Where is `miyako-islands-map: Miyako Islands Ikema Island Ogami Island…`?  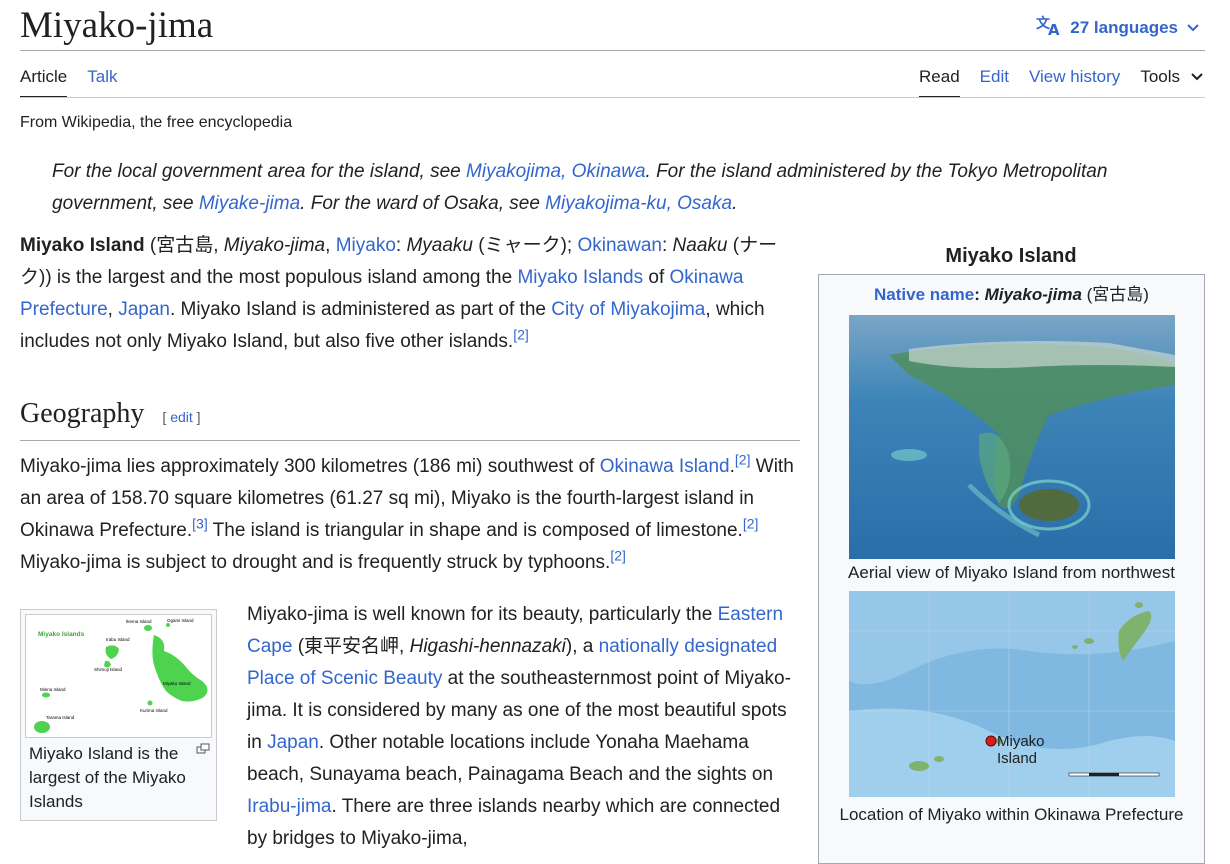 miyako-islands-map: Miyako Islands Ikema Island Ogami Island… is located at coordinates (118, 676).